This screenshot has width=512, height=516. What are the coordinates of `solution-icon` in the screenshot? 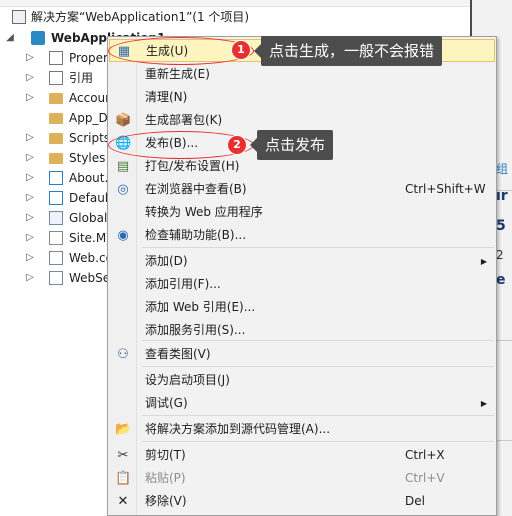 It's located at (19, 17).